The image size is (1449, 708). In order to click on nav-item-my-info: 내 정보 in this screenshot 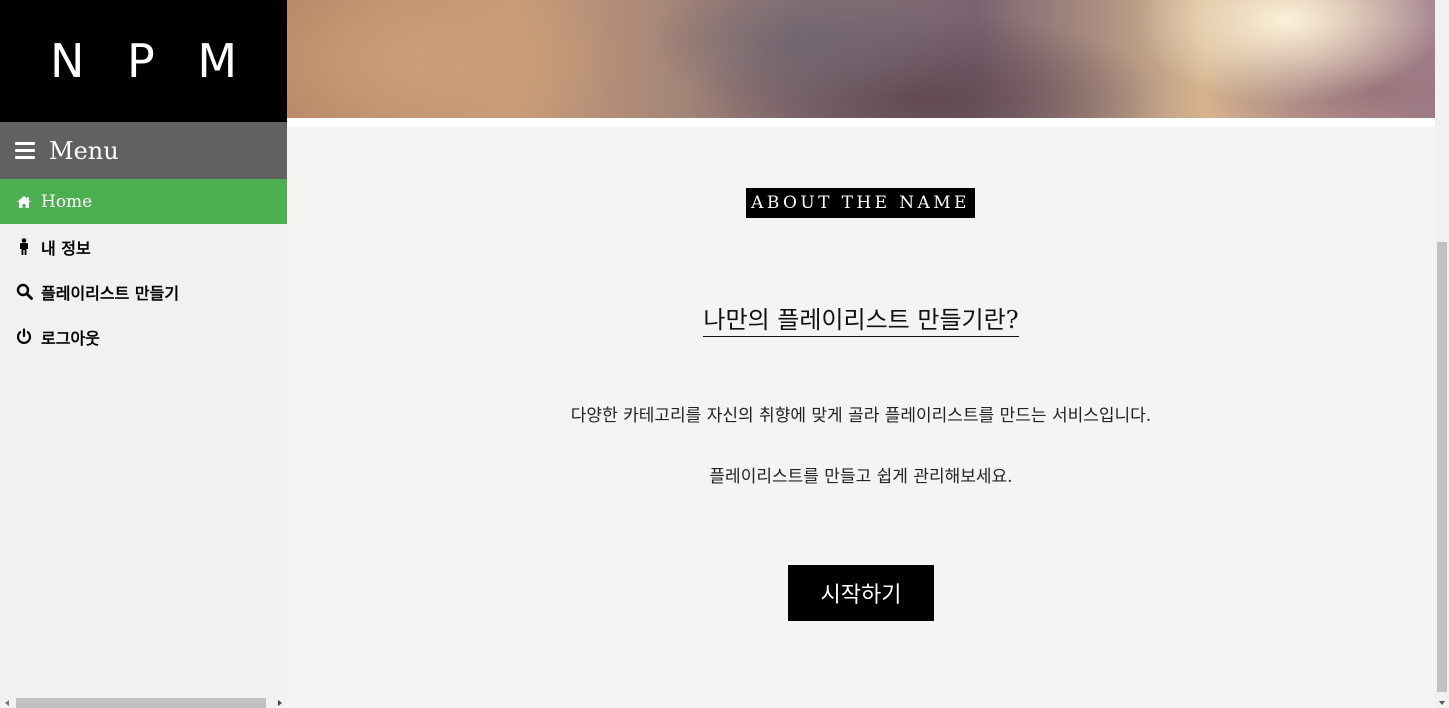, I will do `click(143, 246)`.